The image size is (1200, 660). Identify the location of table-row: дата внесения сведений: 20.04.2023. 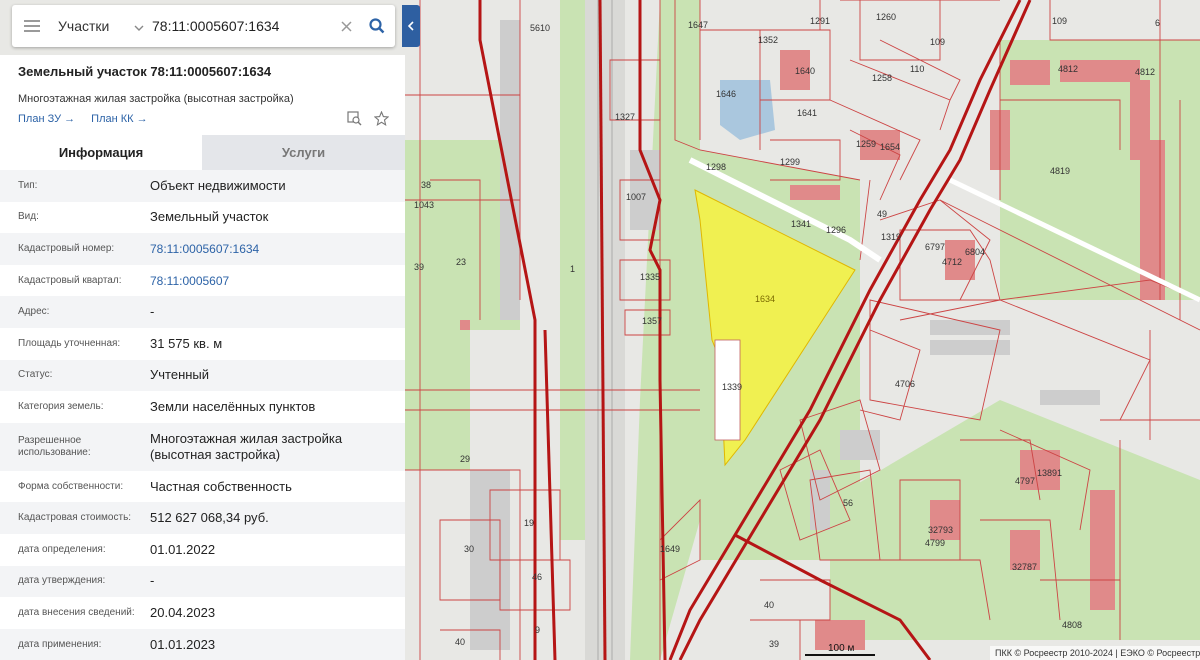
(202, 613).